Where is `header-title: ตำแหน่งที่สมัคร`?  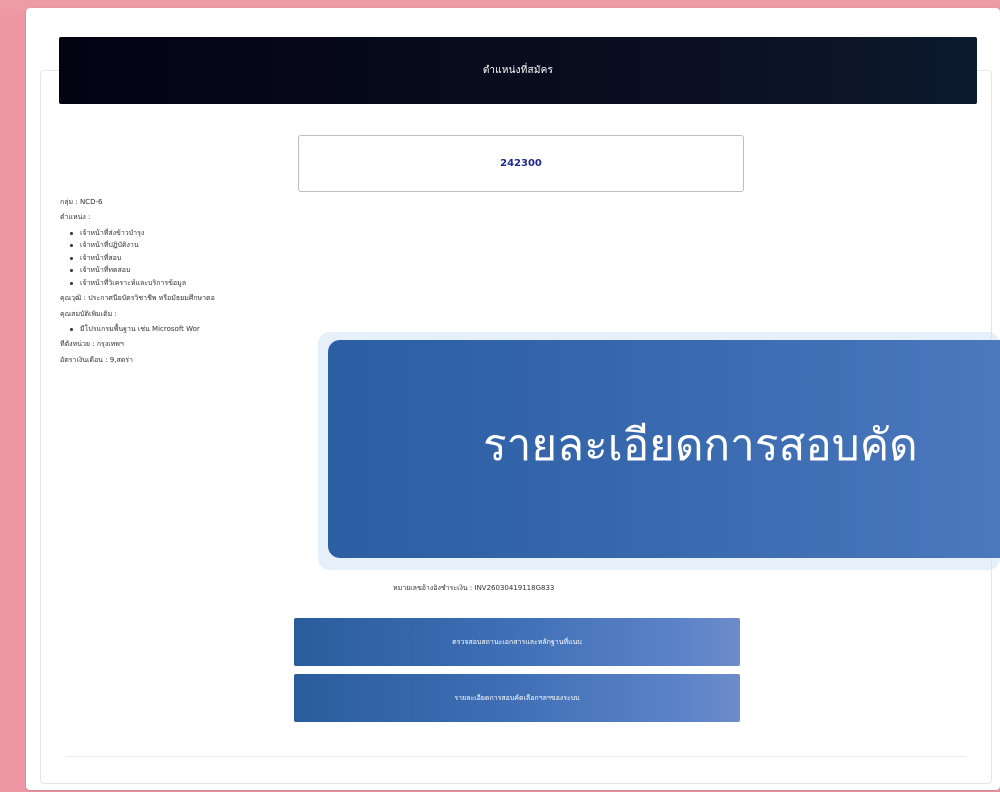
header-title: ตำแหน่งที่สมัคร is located at coordinates (518, 70).